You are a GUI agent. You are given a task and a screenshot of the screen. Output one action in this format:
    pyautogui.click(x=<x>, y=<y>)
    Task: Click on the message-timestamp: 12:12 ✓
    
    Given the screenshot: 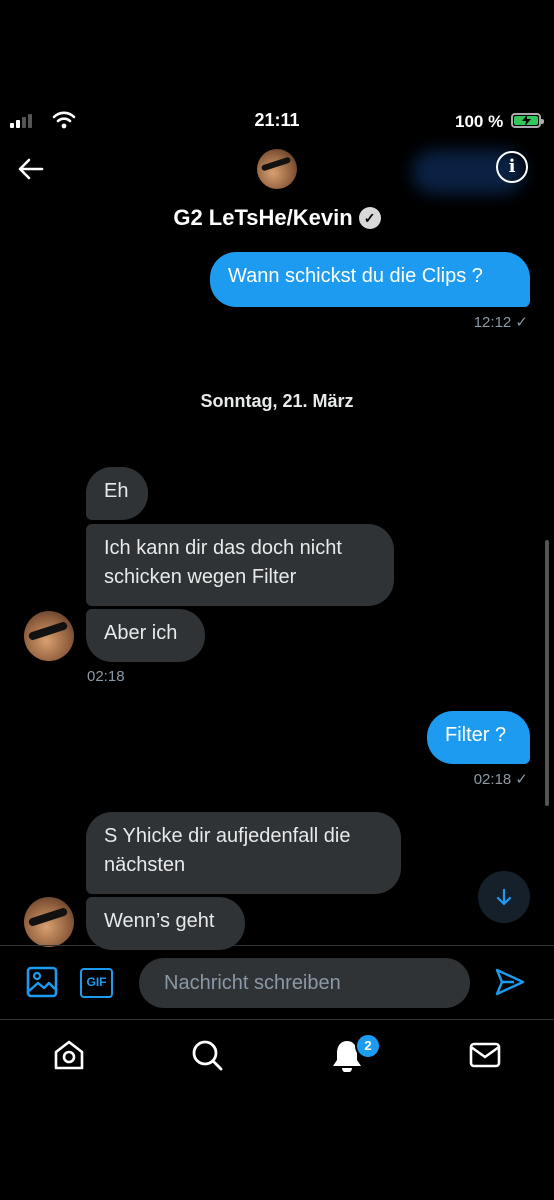 What is the action you would take?
    pyautogui.click(x=500, y=322)
    